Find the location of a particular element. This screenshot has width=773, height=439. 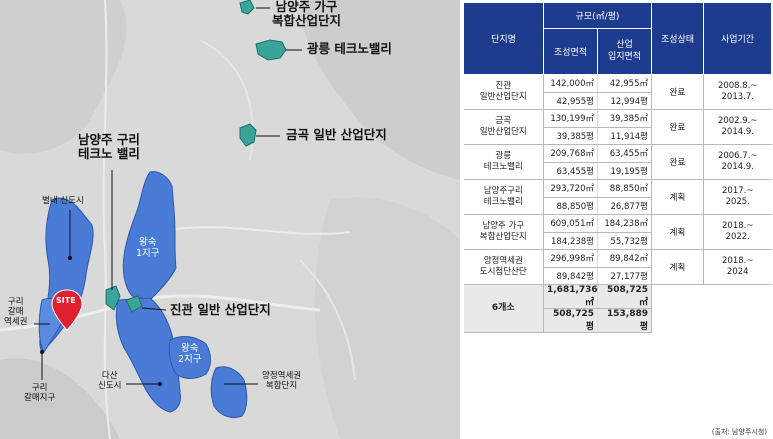

header-area: 조성면적 is located at coordinates (570, 51).